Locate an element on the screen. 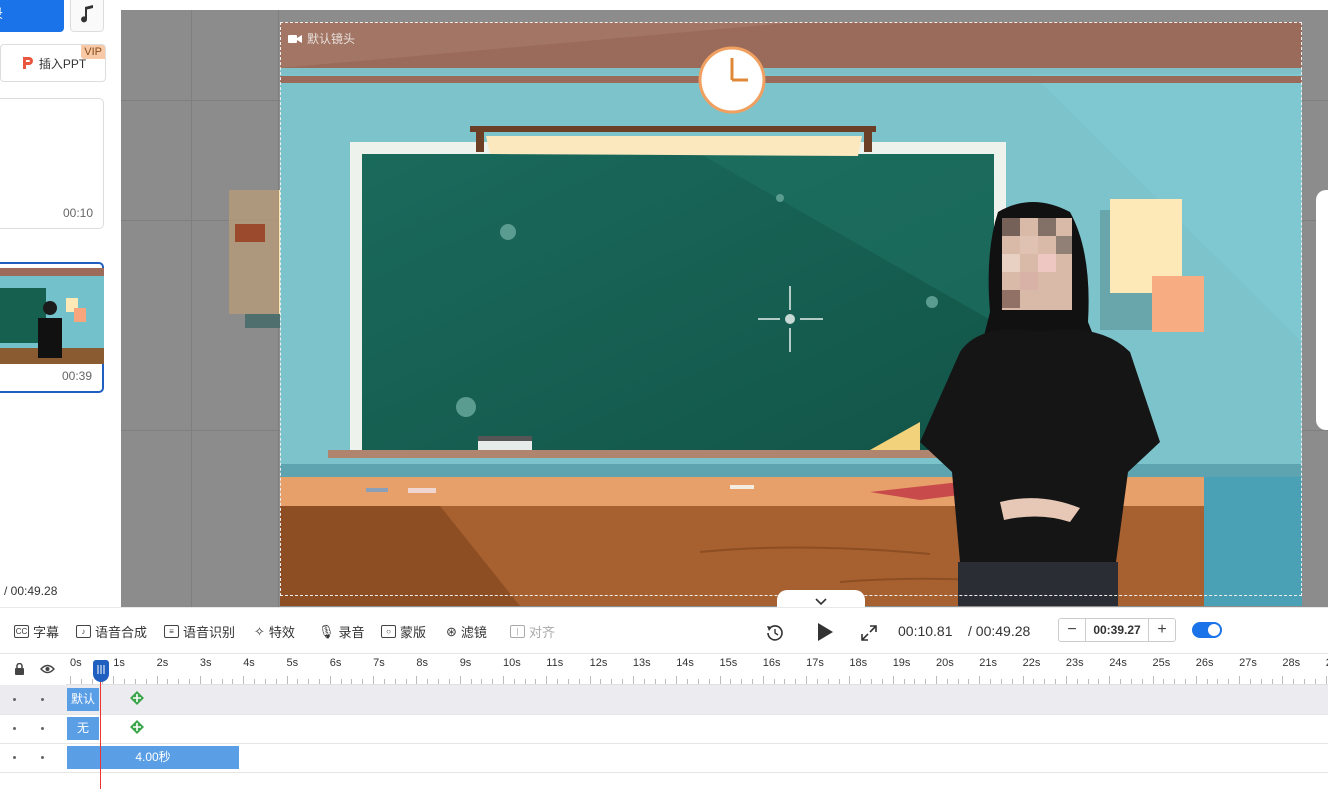  ruler-tick-label: 20s is located at coordinates (945, 663).